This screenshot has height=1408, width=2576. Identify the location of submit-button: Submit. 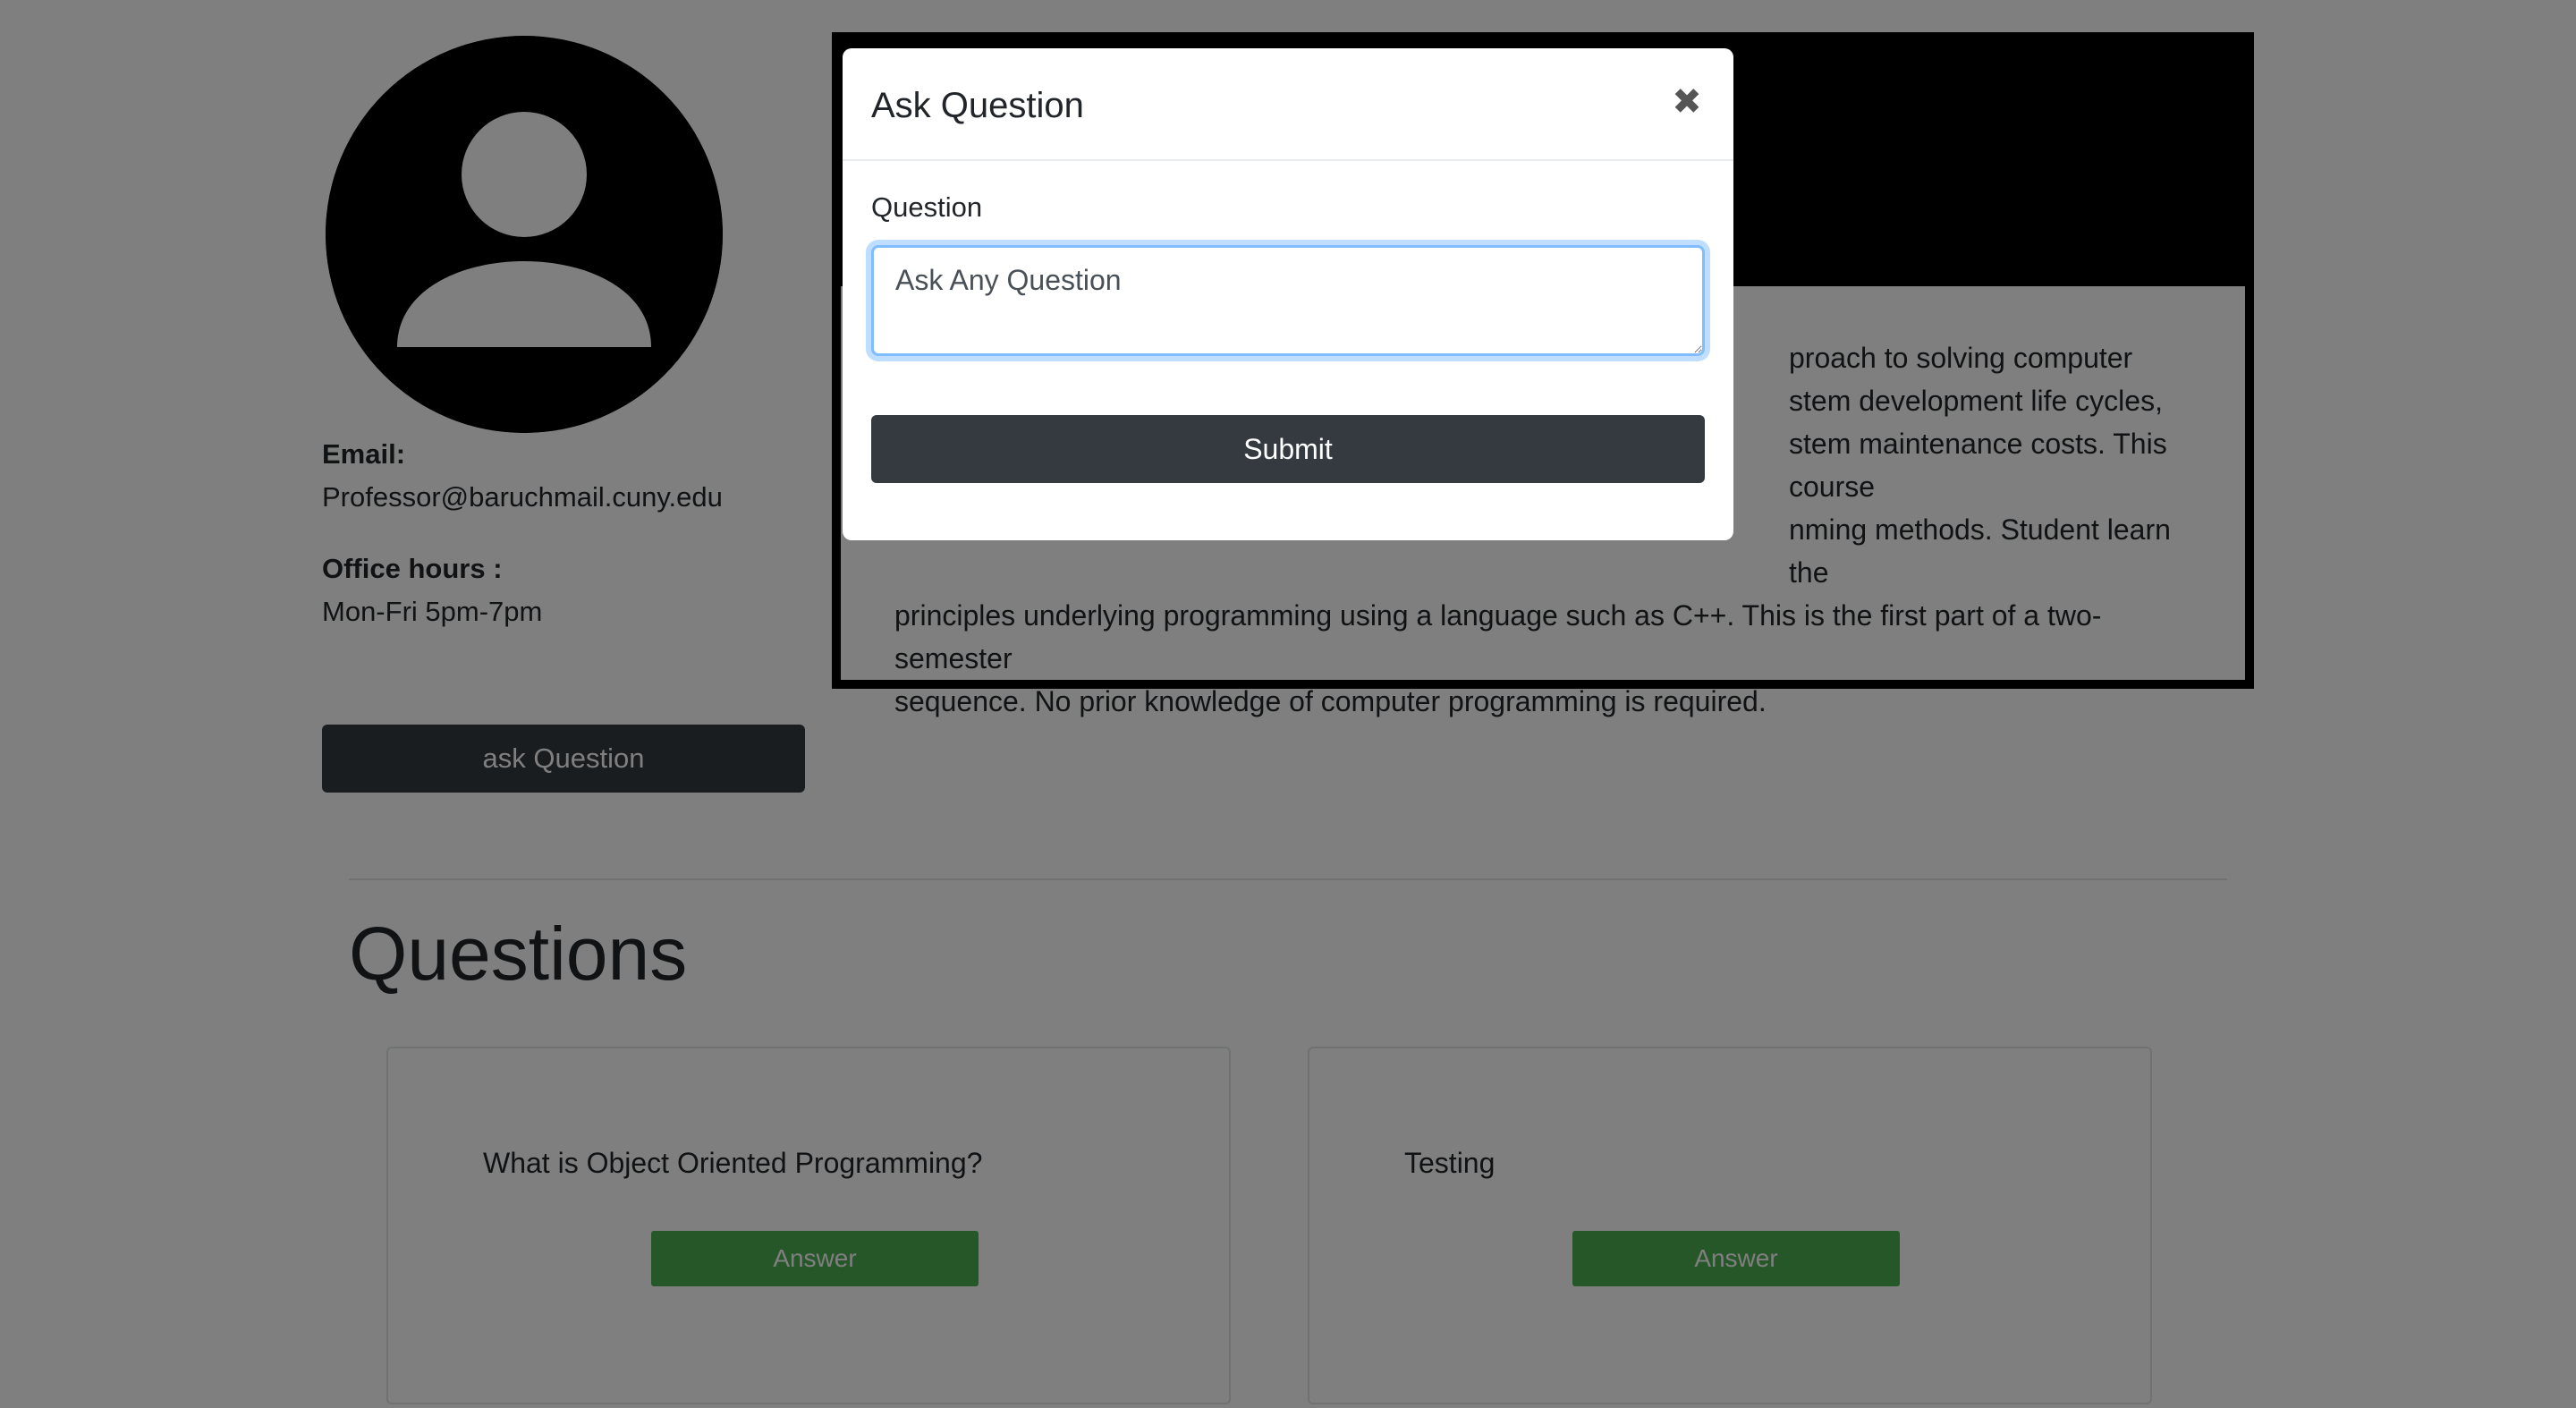
(1288, 449).